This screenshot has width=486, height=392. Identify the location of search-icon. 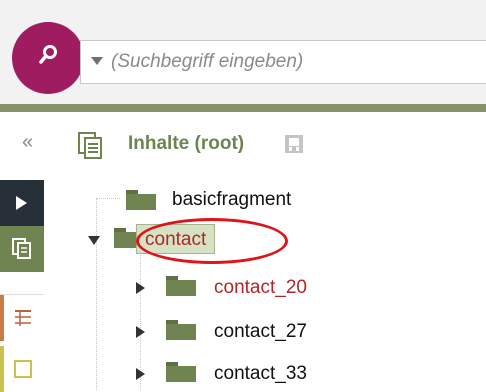
(48, 54).